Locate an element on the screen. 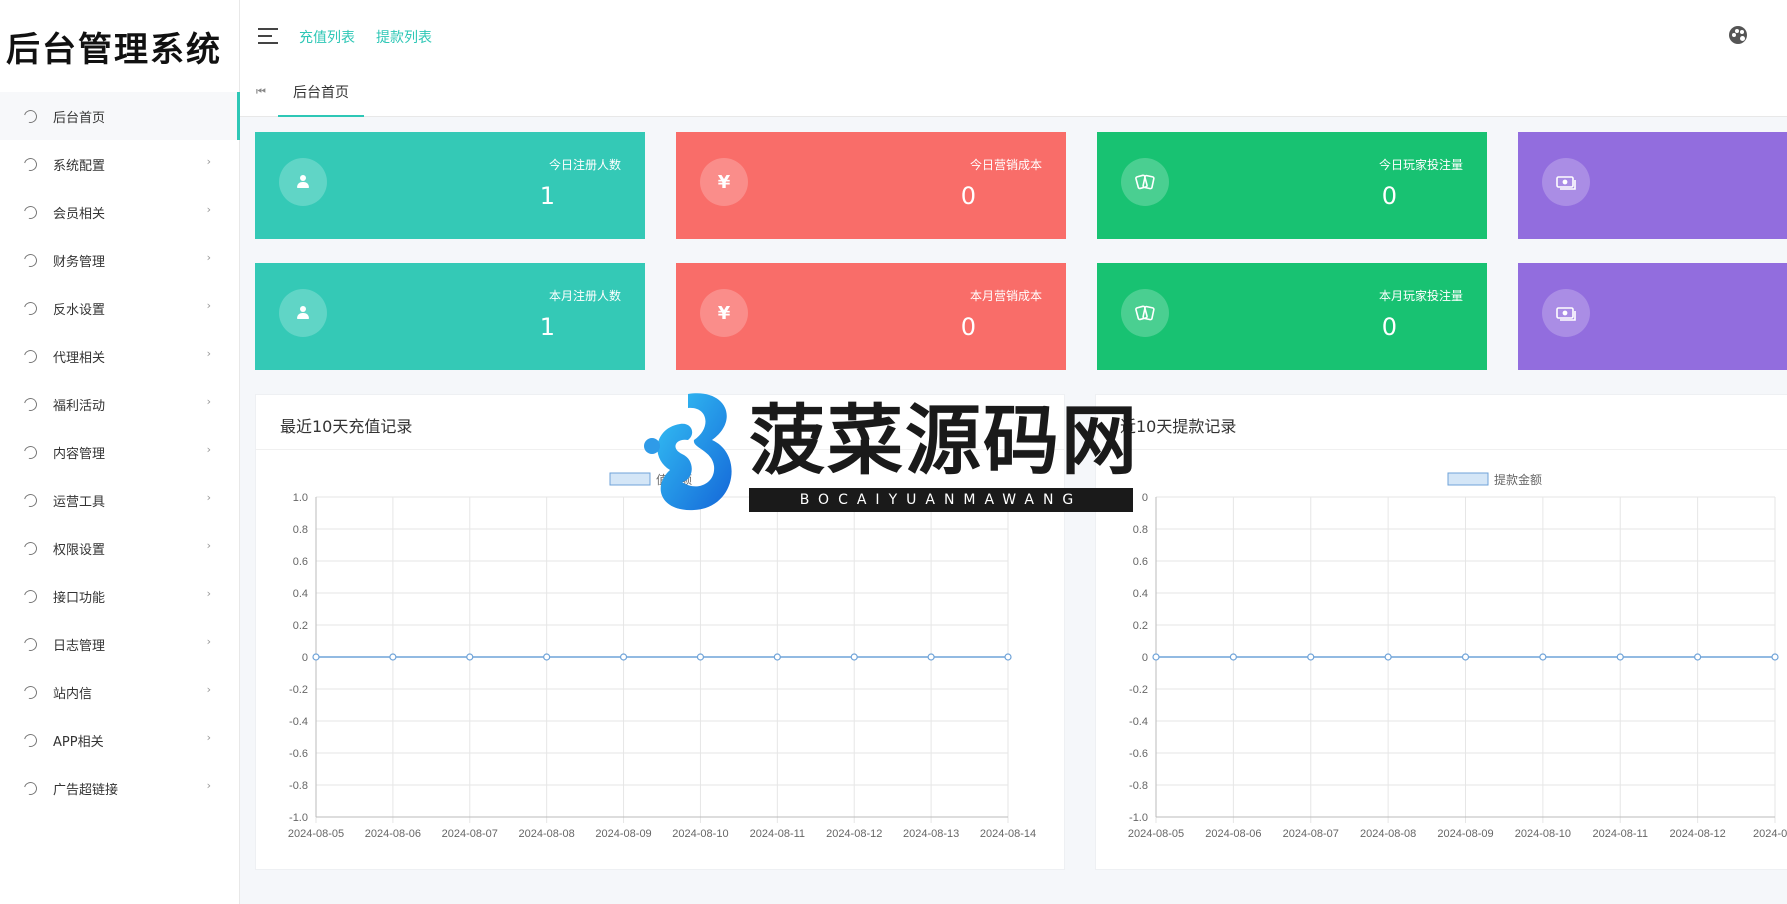 This screenshot has height=904, width=1787. sidebar-item-10: 接口功能 › is located at coordinates (119, 596).